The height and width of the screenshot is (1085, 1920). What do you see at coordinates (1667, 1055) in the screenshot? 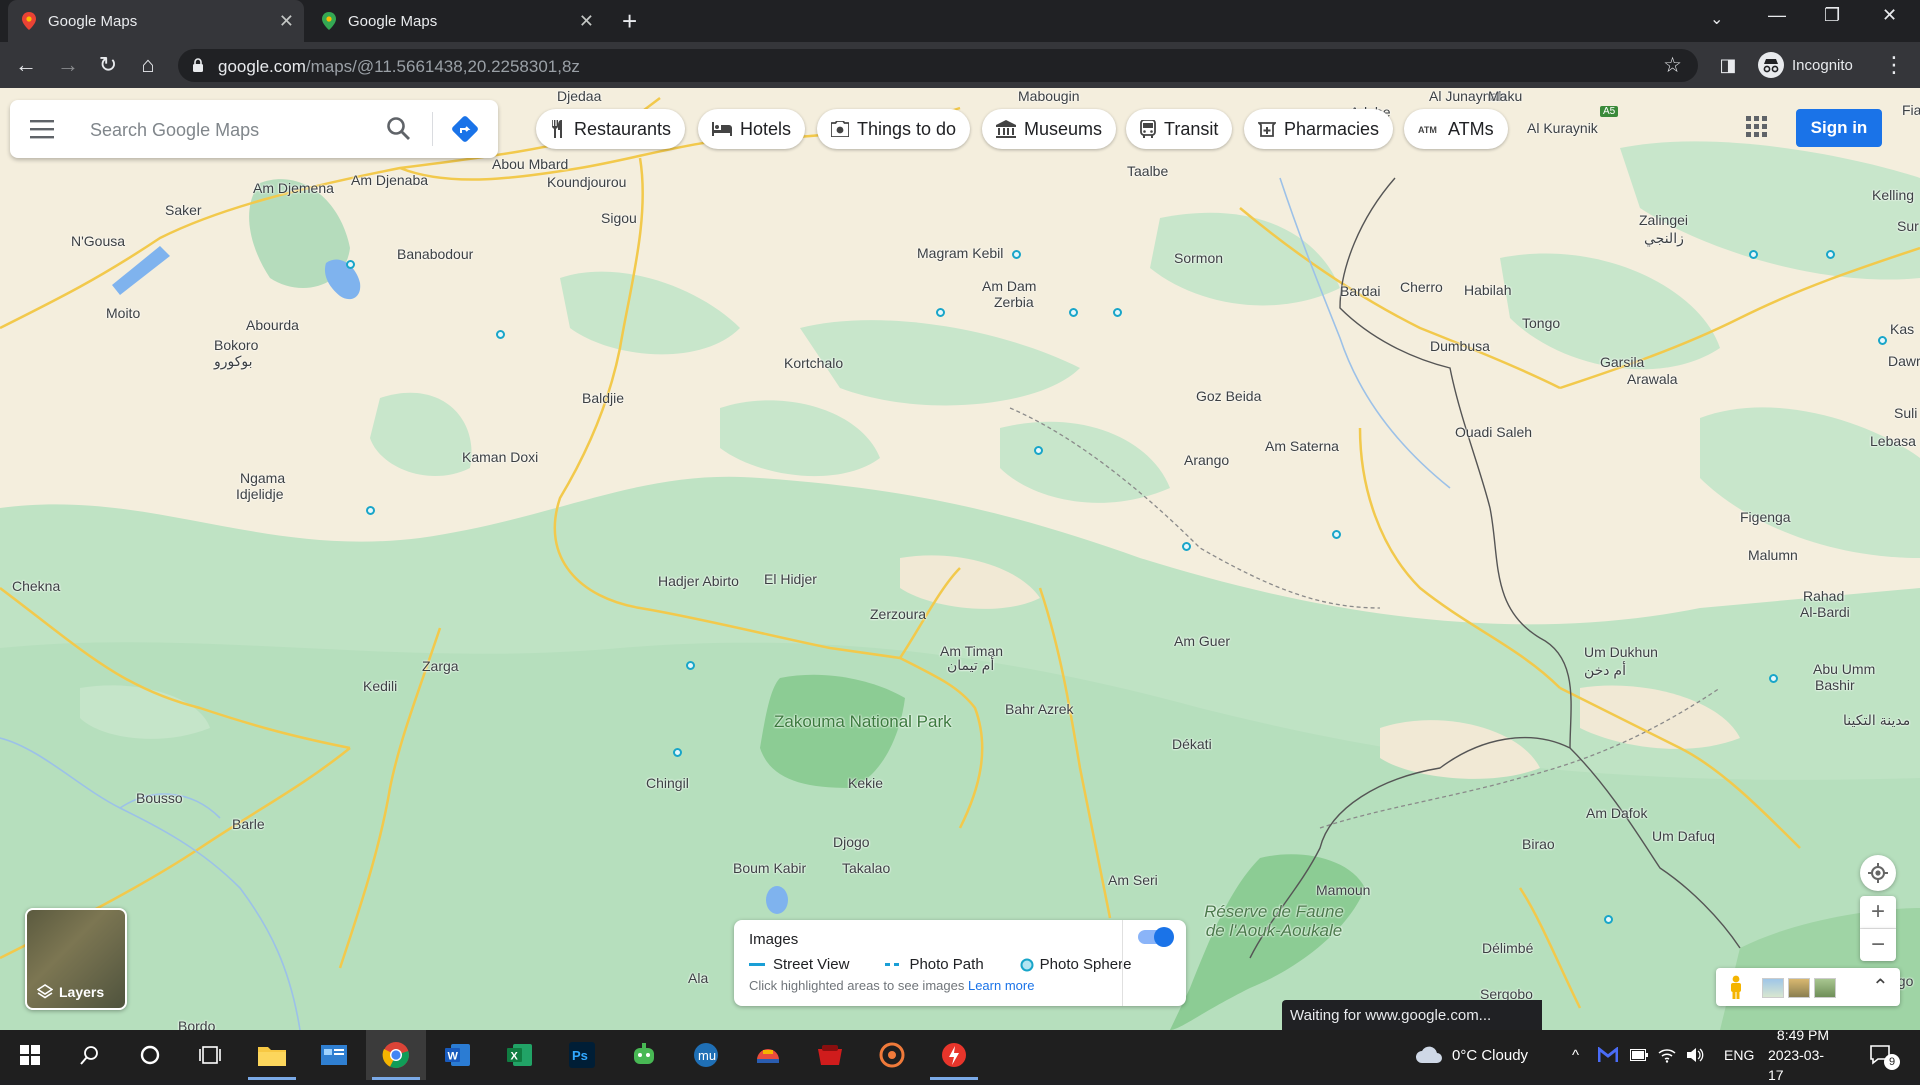
I see `wifi-icon` at bounding box center [1667, 1055].